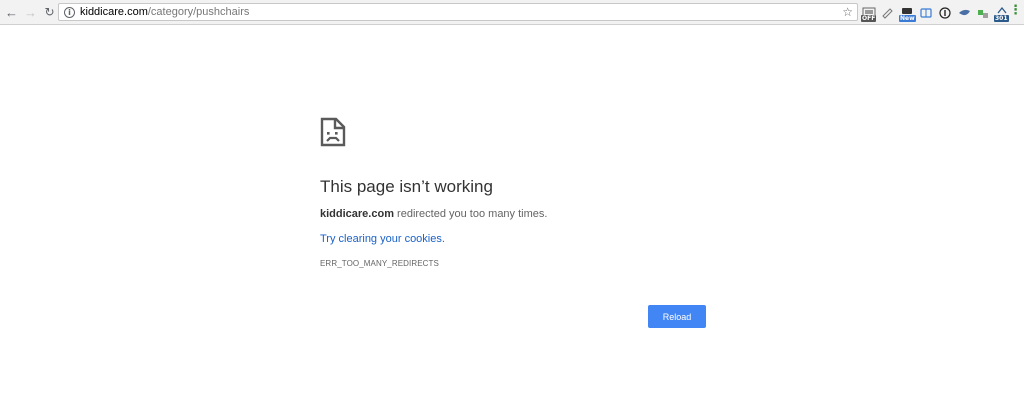  What do you see at coordinates (926, 13) in the screenshot?
I see `window-extension-icon` at bounding box center [926, 13].